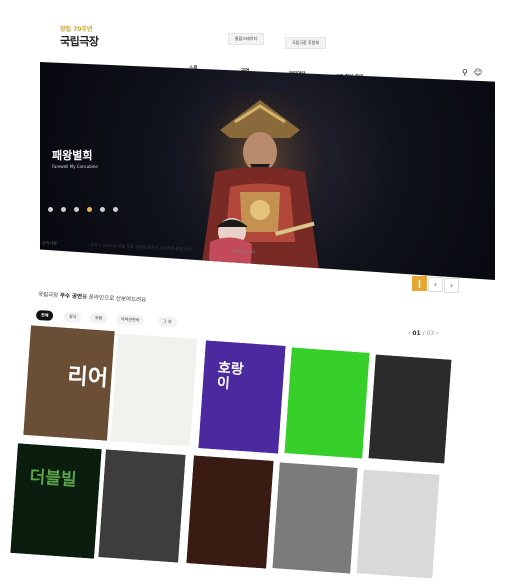 The image size is (509, 588). What do you see at coordinates (428, 333) in the screenshot?
I see `page-total: / 03` at bounding box center [428, 333].